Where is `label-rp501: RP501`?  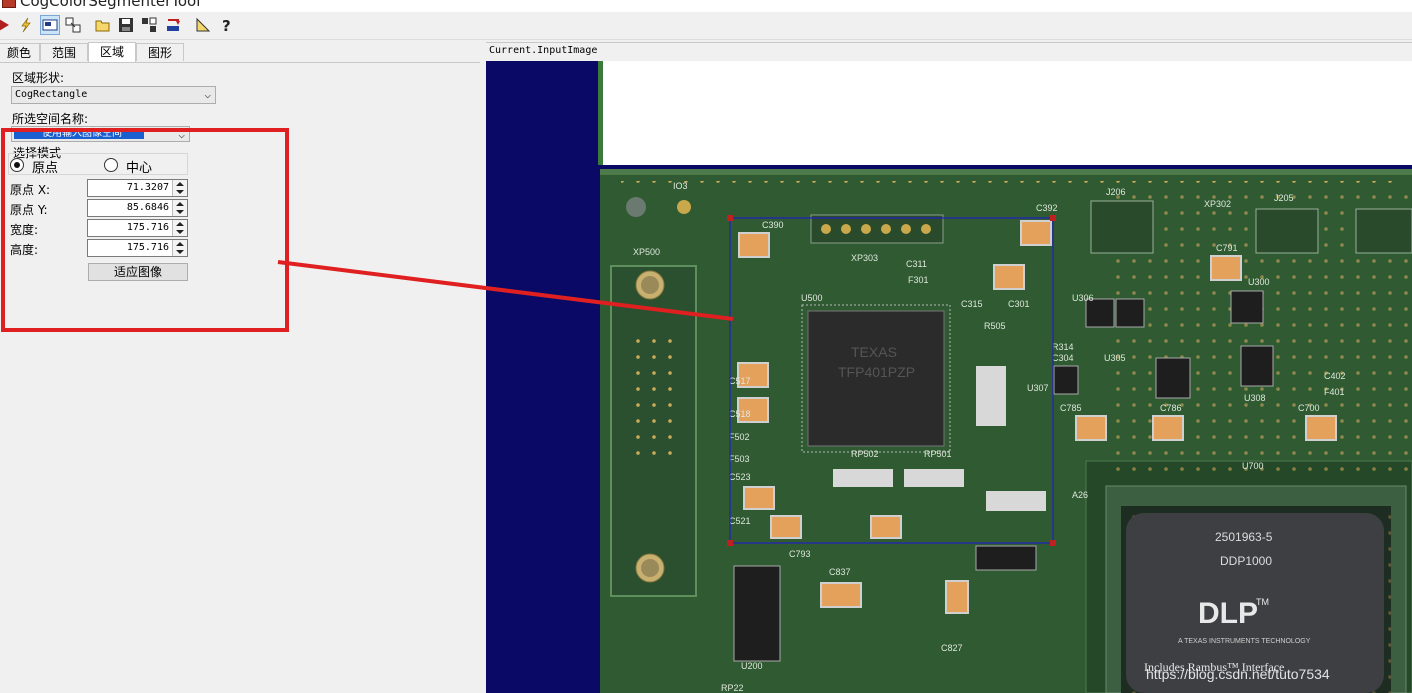 label-rp501: RP501 is located at coordinates (938, 454).